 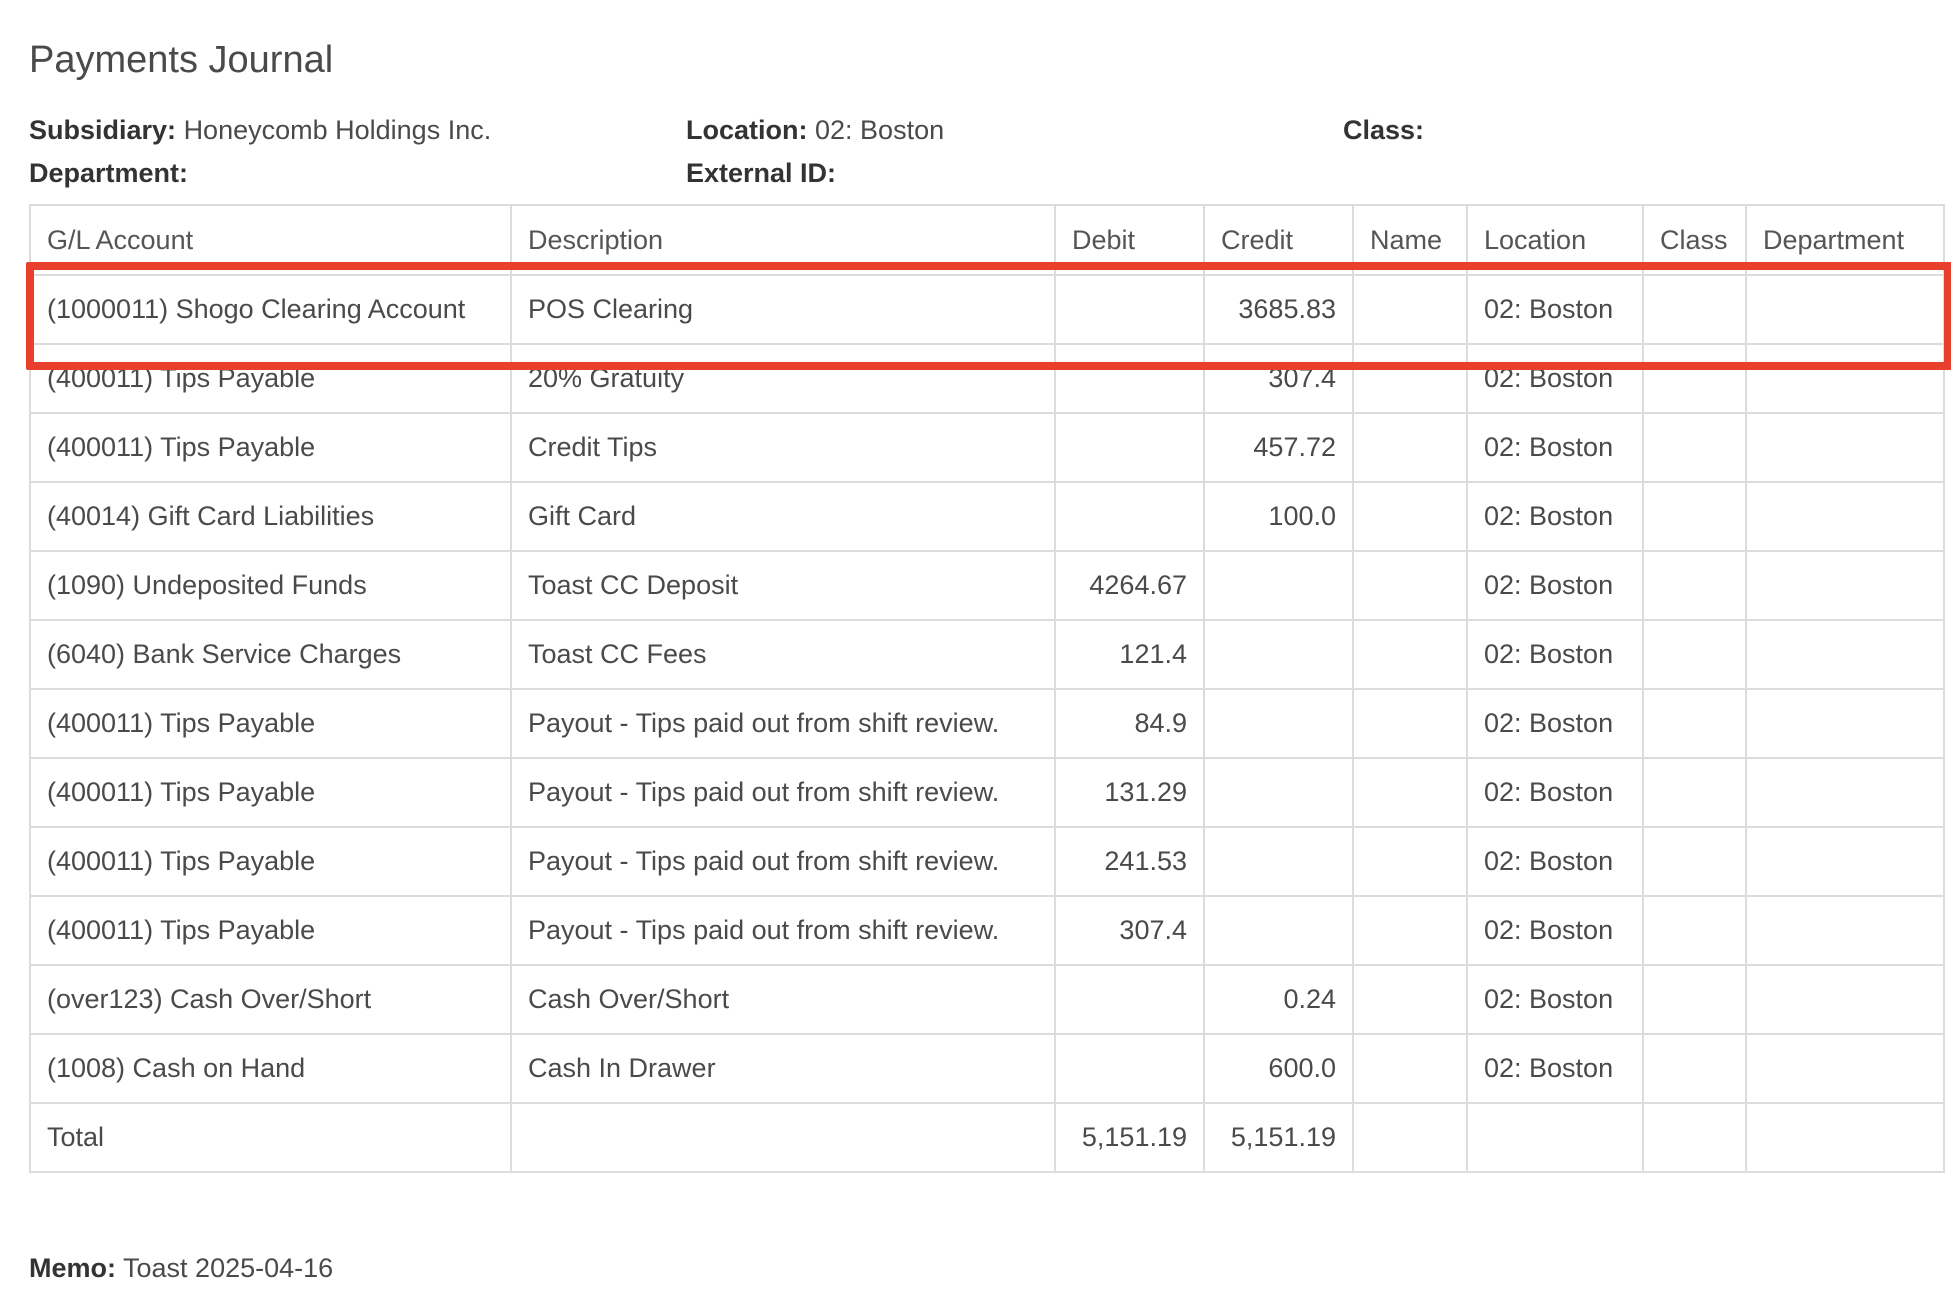 What do you see at coordinates (783, 309) in the screenshot?
I see `cell-description: POS Clearing` at bounding box center [783, 309].